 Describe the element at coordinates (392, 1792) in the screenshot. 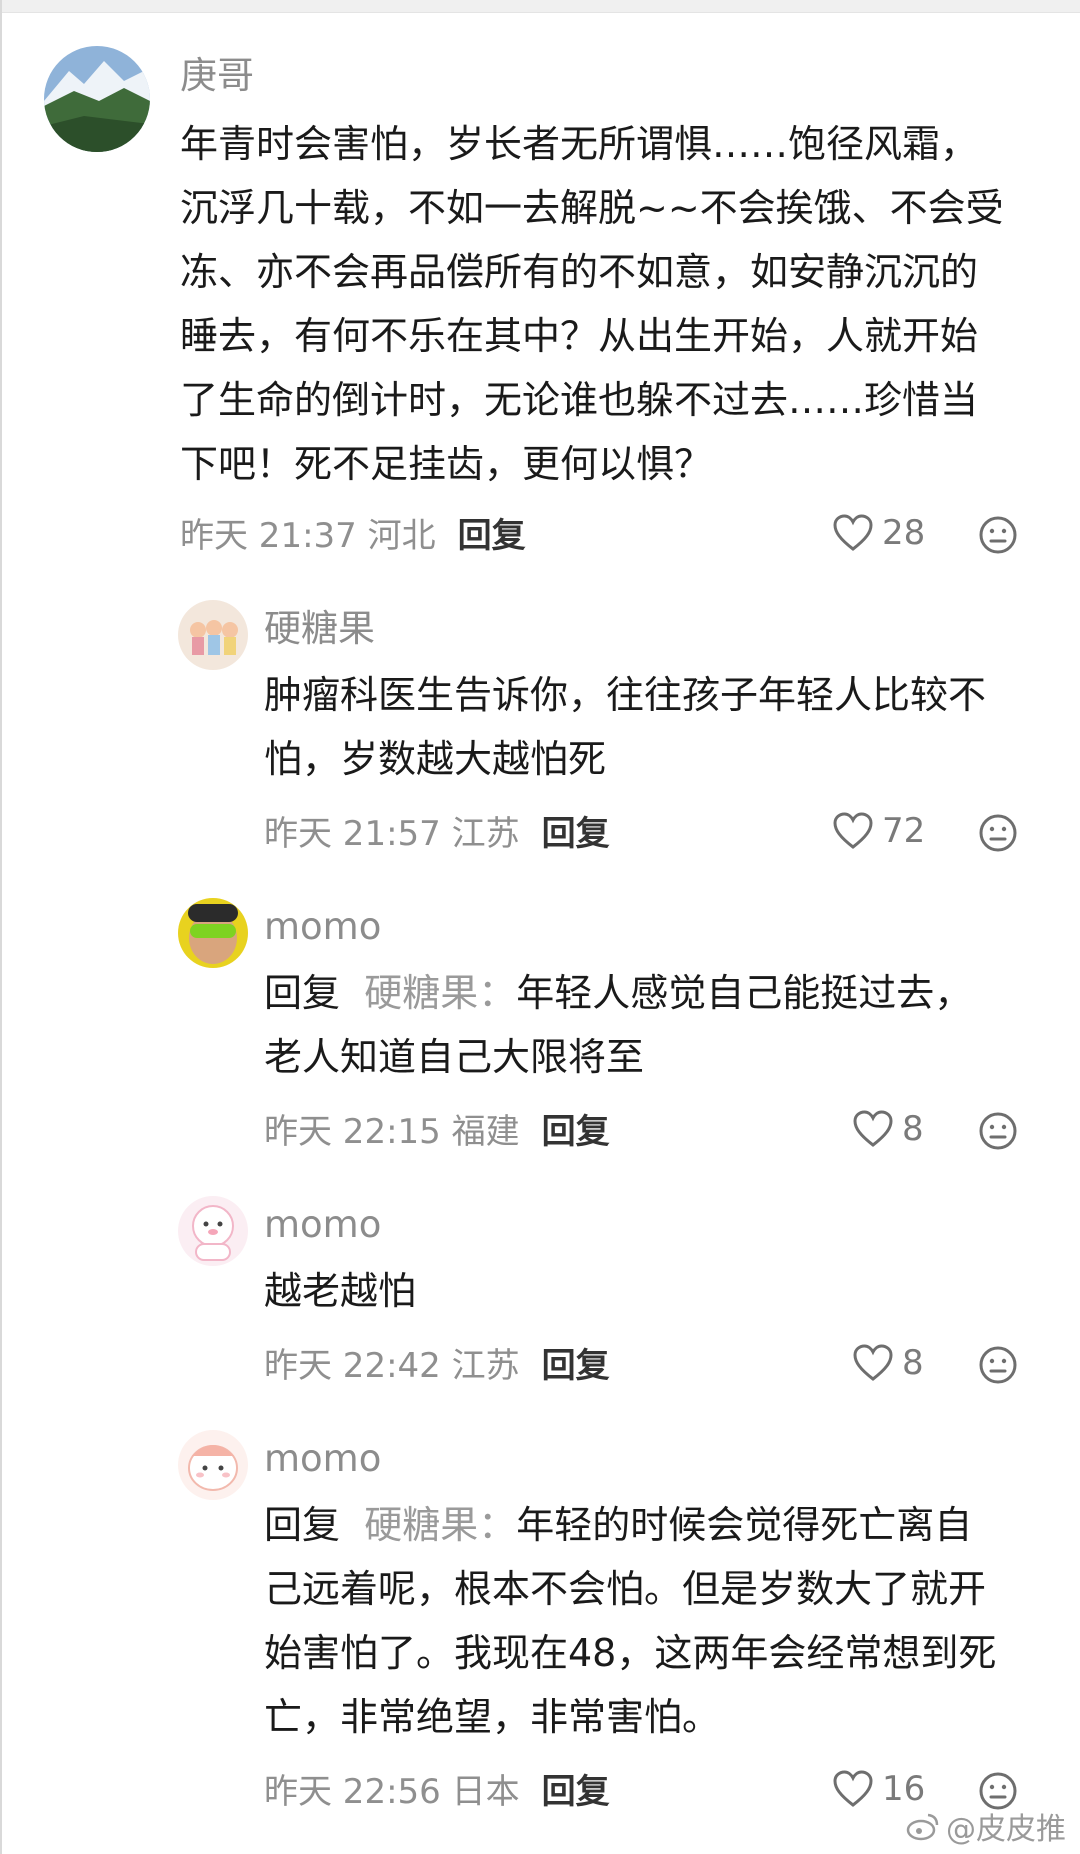

I see `timestamp-location: 昨天 22:56 日本` at that location.